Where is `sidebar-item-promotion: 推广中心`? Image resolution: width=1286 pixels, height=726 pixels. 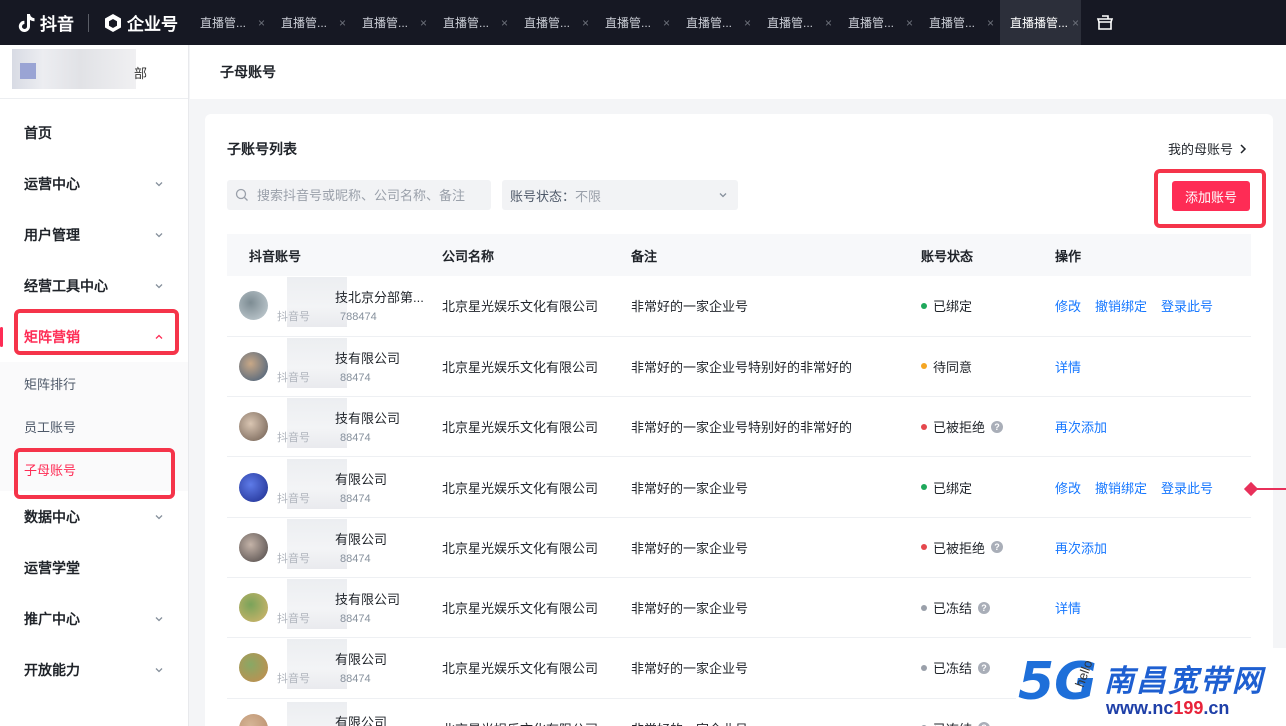
sidebar-item-promotion: 推广中心 is located at coordinates (94, 618).